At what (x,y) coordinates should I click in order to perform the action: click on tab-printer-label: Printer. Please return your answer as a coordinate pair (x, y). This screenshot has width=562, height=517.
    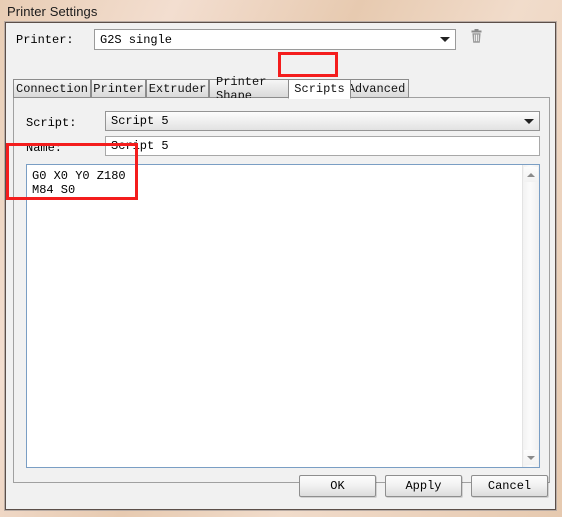
    Looking at the image, I should click on (118, 88).